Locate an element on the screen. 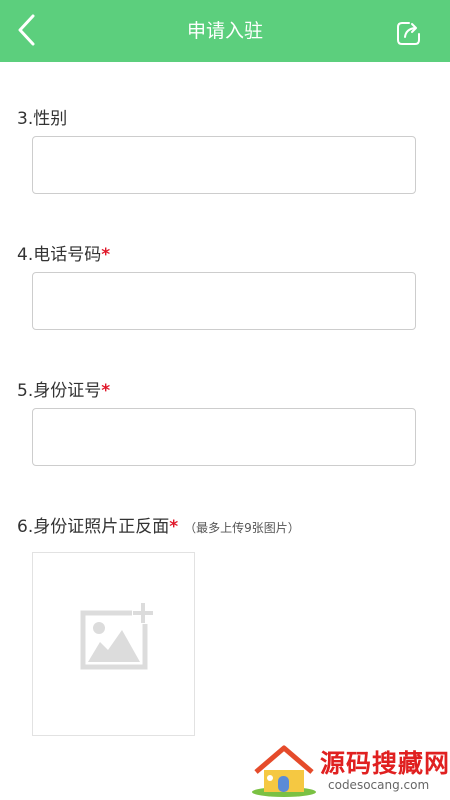  id-number-label-text: 5.身份证号 is located at coordinates (59, 391).